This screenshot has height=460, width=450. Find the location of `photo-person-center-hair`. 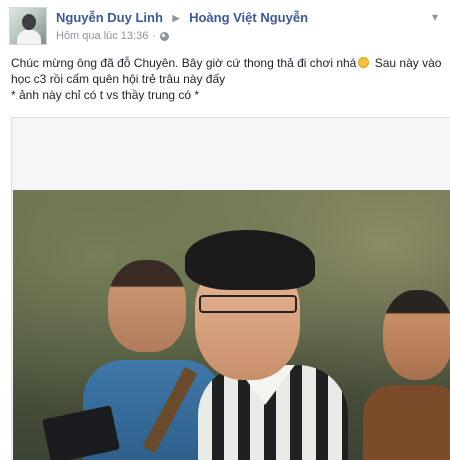

photo-person-center-hair is located at coordinates (250, 260).